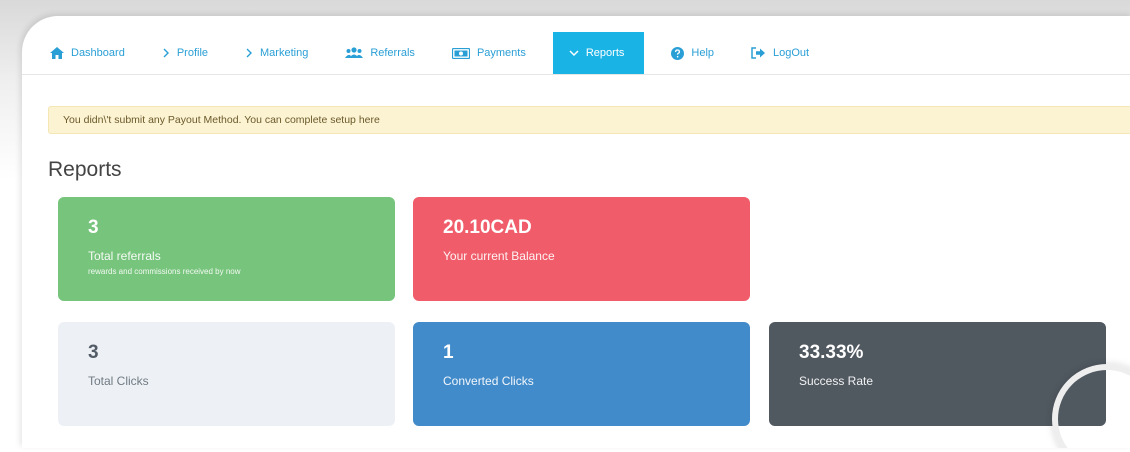 This screenshot has height=452, width=1130. Describe the element at coordinates (488, 381) in the screenshot. I see `converted-clicks-label: Converted Clicks` at that location.